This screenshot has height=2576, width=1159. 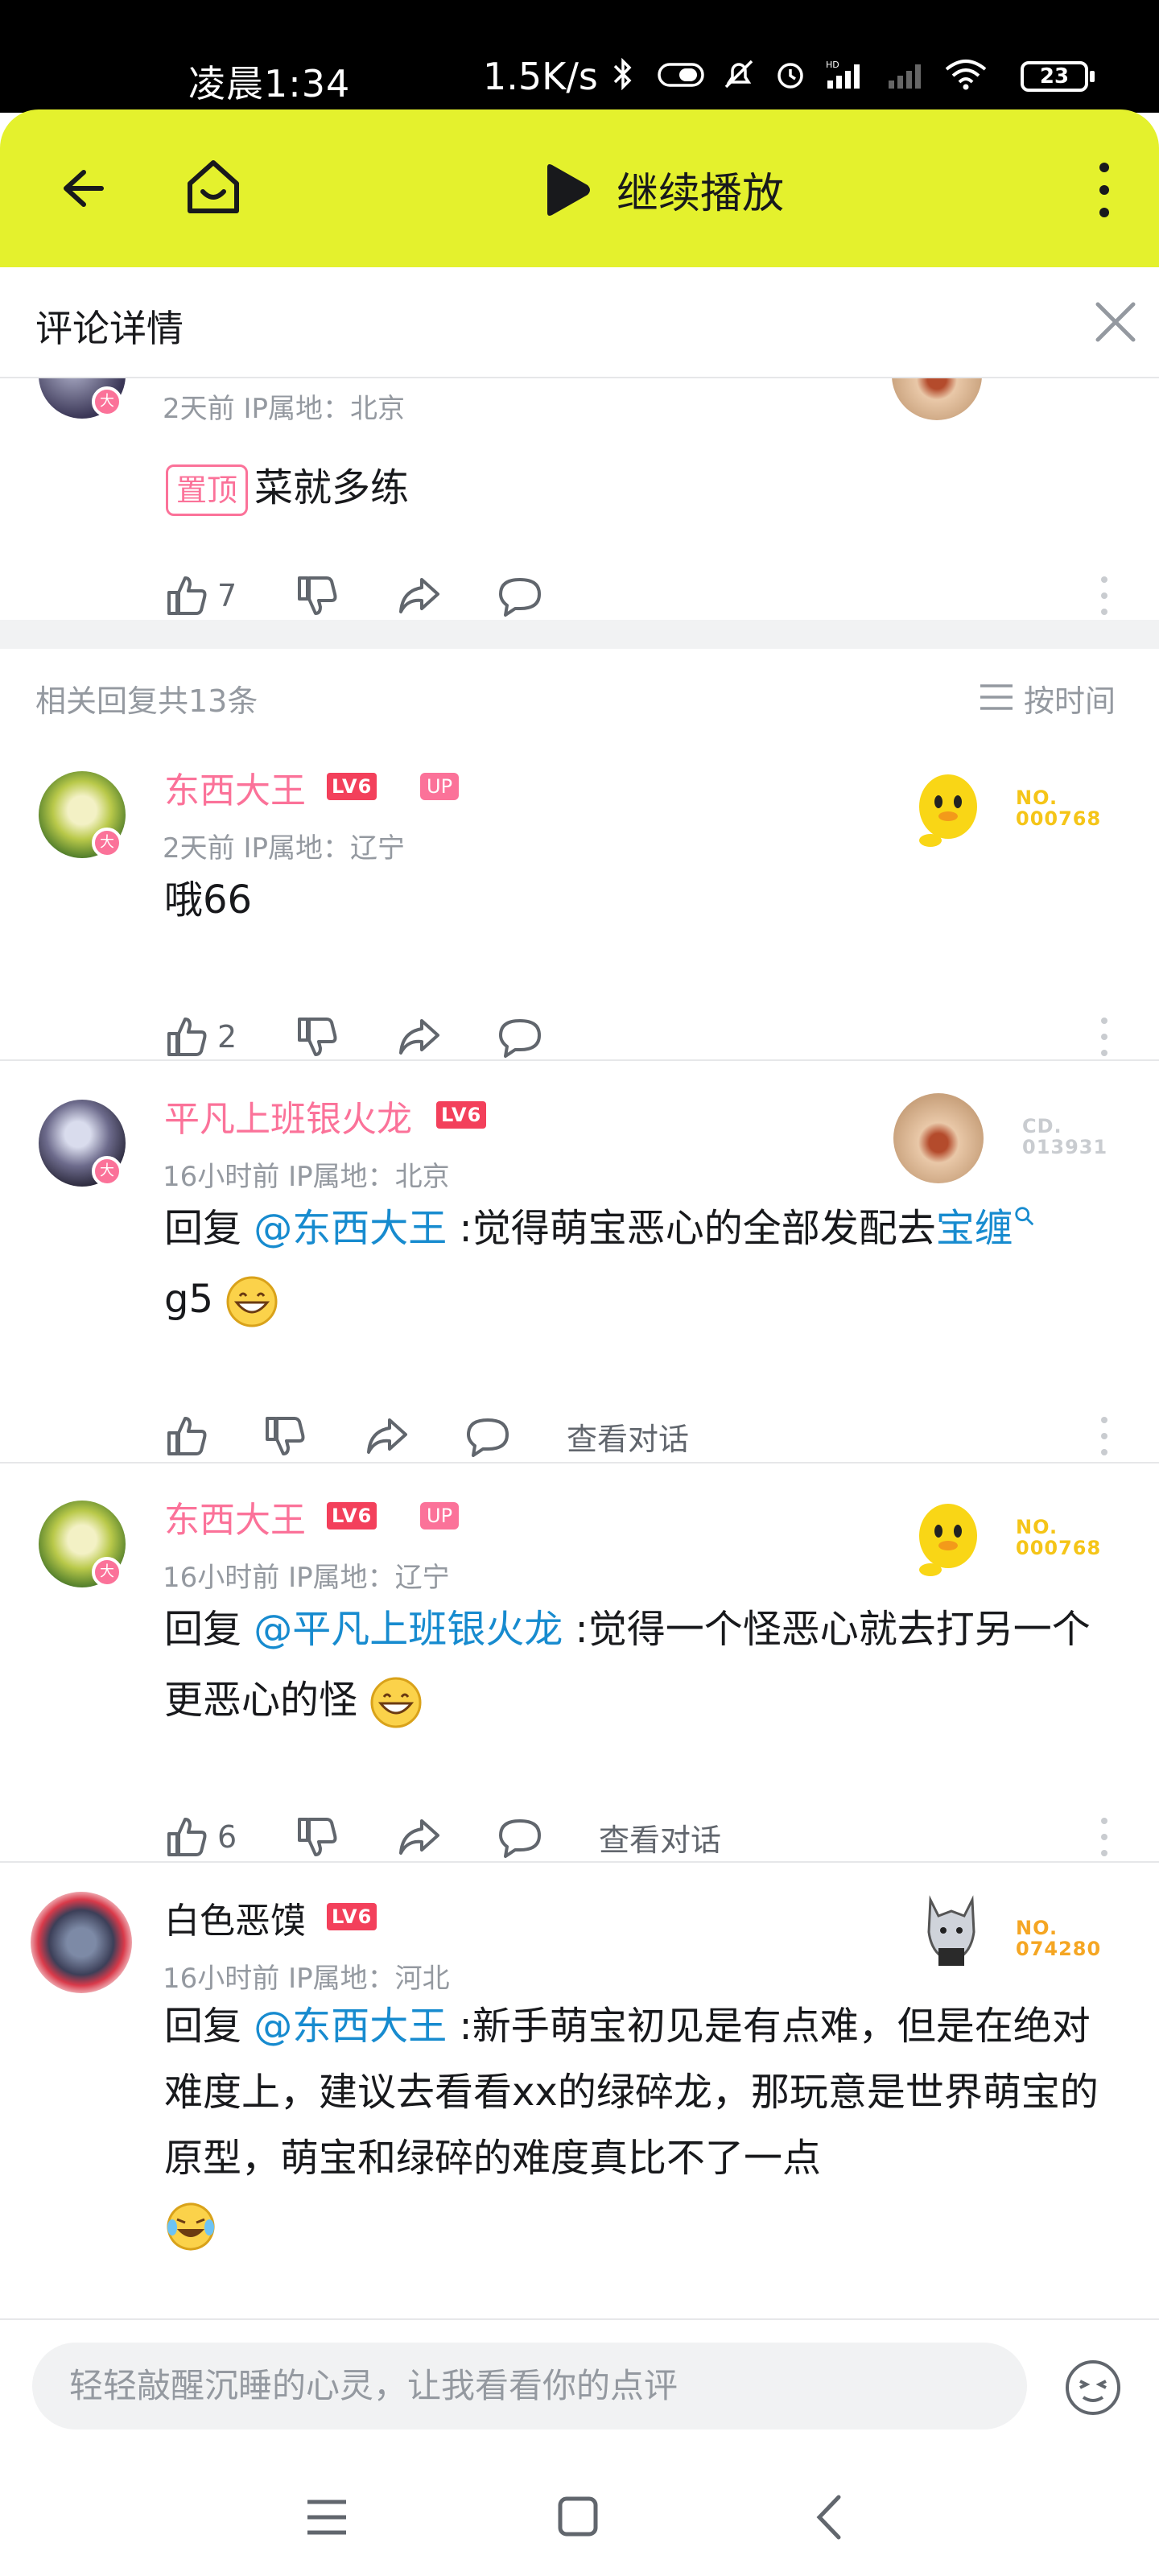 What do you see at coordinates (566, 190) in the screenshot?
I see `play-icon` at bounding box center [566, 190].